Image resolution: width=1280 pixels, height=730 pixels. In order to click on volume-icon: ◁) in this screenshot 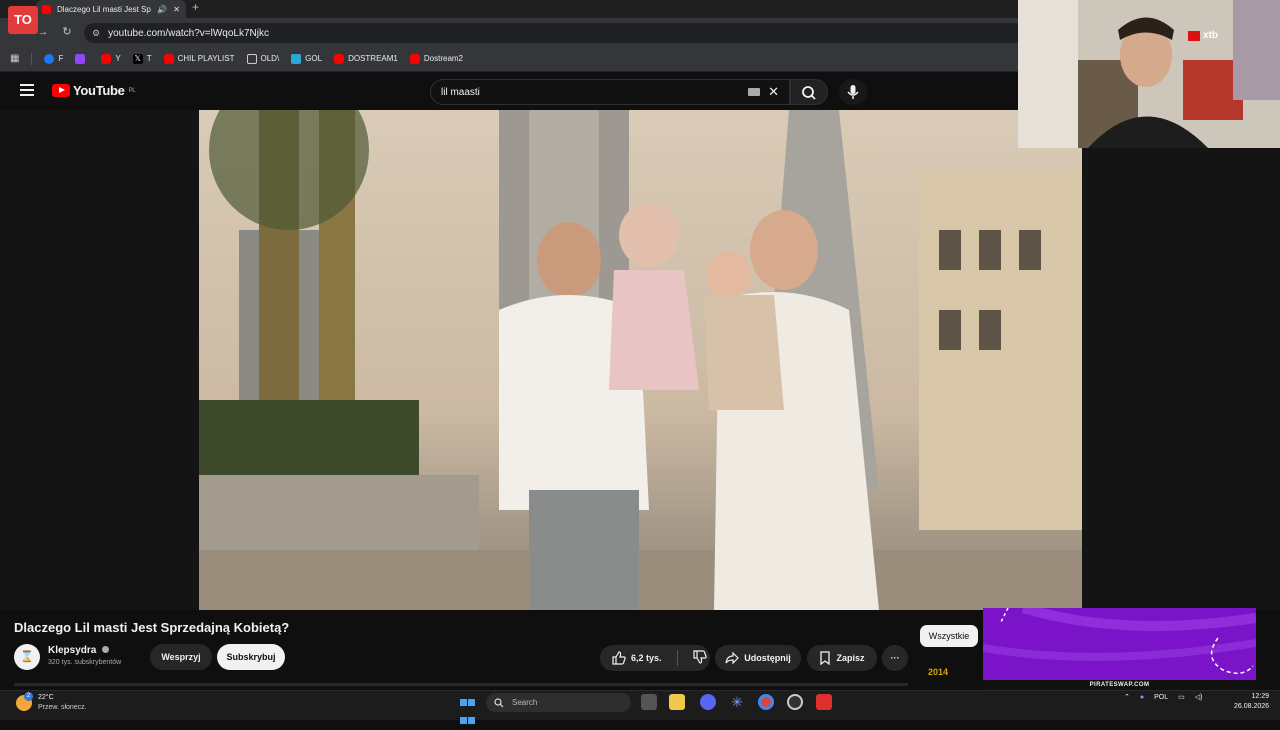, I will do `click(1199, 697)`.